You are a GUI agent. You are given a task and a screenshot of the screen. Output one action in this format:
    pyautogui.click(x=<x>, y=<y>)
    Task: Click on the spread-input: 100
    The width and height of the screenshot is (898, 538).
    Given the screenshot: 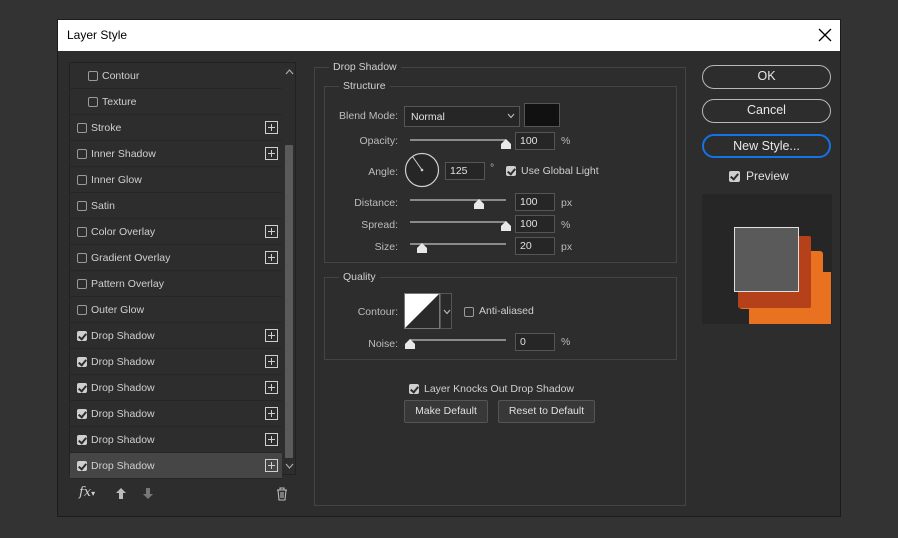 What is the action you would take?
    pyautogui.click(x=535, y=224)
    